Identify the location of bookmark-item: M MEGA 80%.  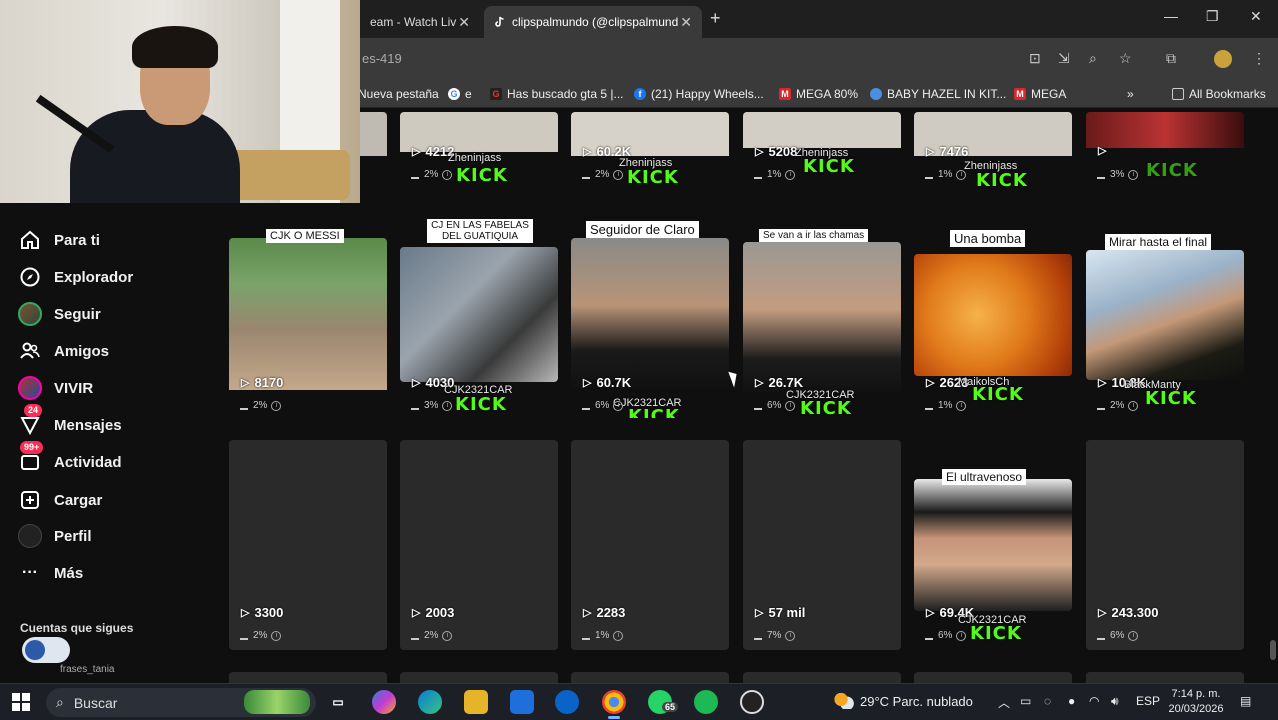
(818, 94).